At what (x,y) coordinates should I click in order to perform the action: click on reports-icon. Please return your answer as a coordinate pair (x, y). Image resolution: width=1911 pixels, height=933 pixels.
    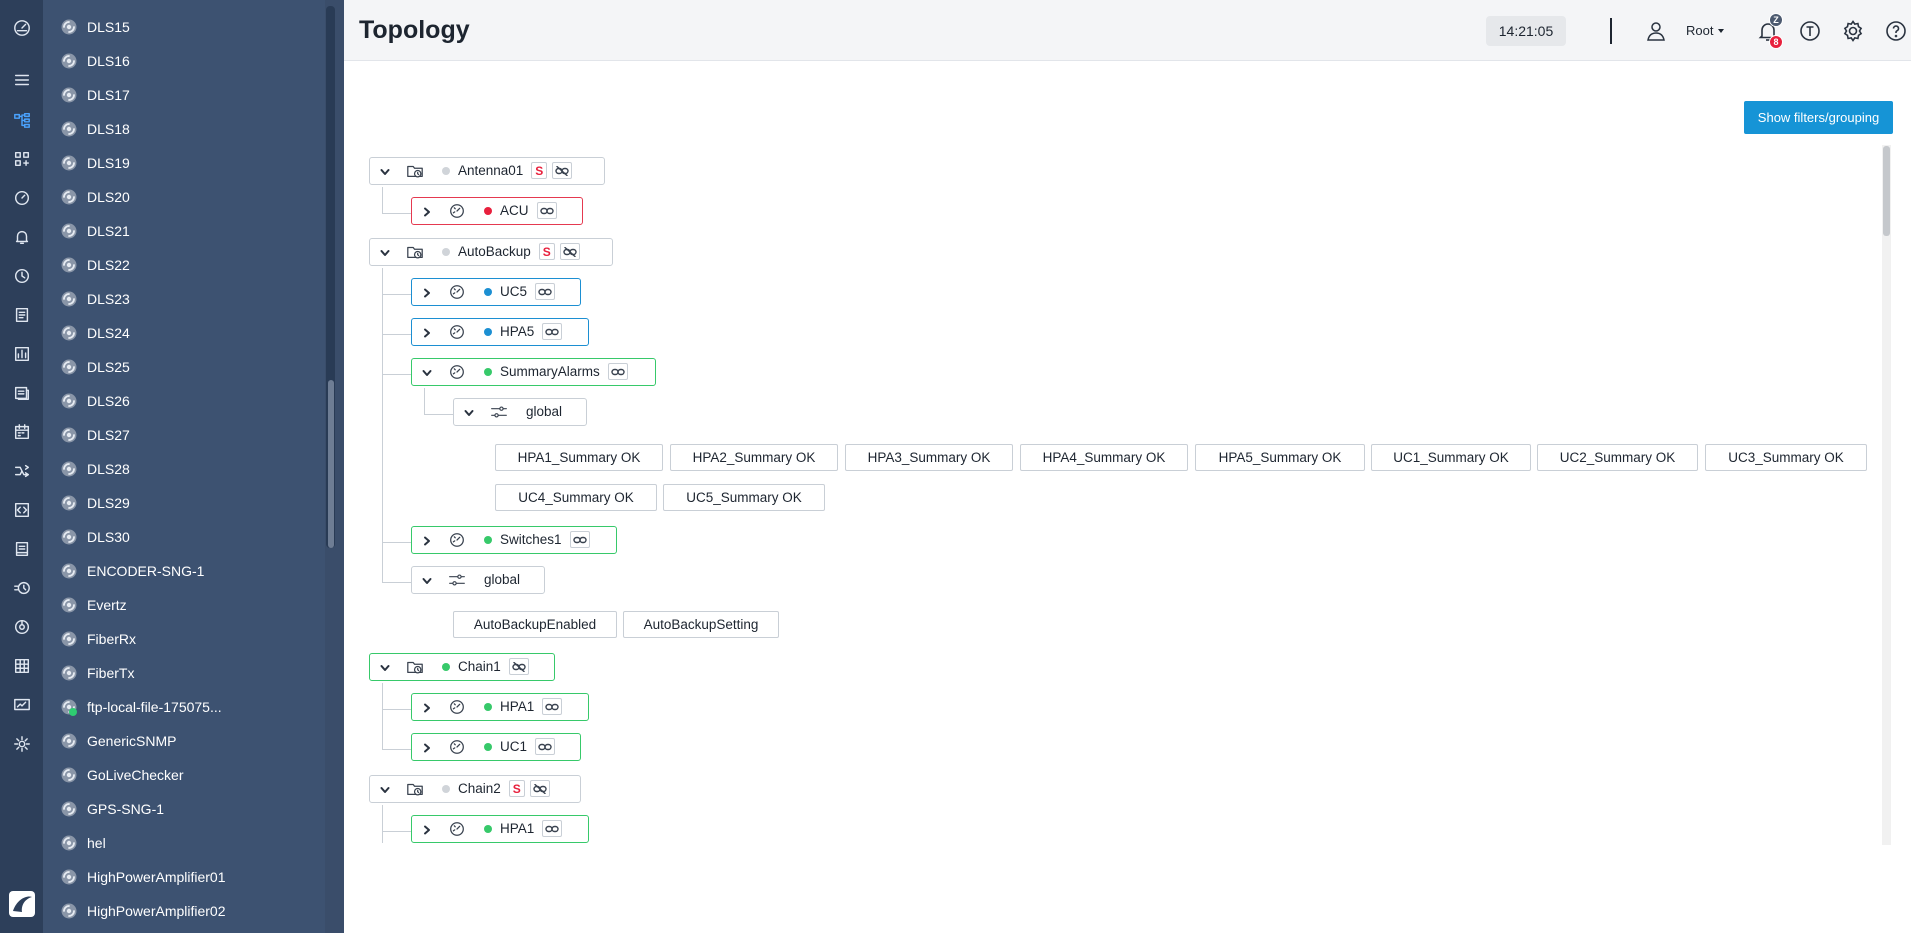
    Looking at the image, I should click on (21, 393).